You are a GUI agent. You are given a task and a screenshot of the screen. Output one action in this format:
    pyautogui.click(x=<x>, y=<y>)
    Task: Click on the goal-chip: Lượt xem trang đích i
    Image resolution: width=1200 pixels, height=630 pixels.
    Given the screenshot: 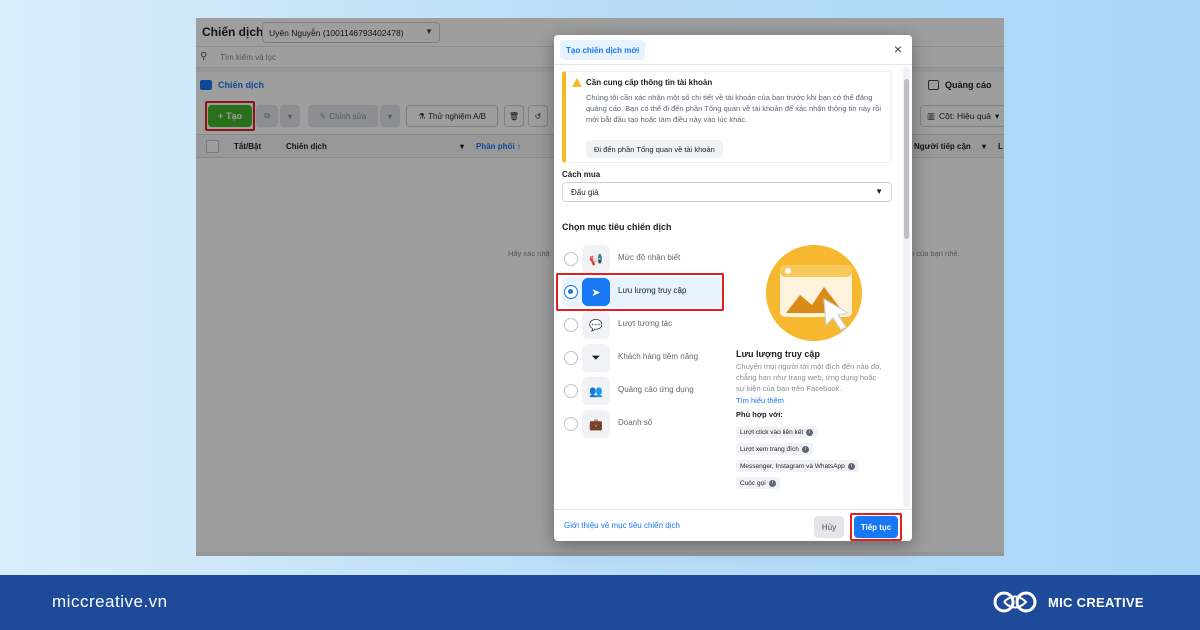 What is the action you would take?
    pyautogui.click(x=774, y=449)
    